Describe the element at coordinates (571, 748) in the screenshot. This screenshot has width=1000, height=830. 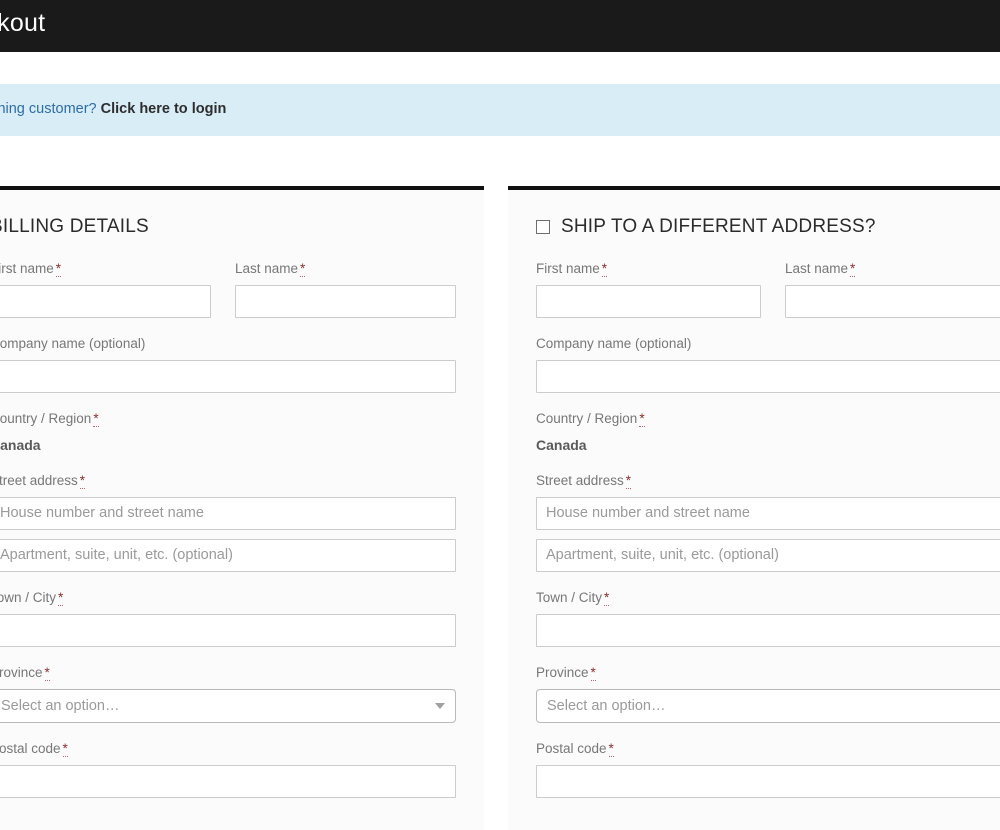
I see `shipping-postal-code-label-text: Postal code` at that location.